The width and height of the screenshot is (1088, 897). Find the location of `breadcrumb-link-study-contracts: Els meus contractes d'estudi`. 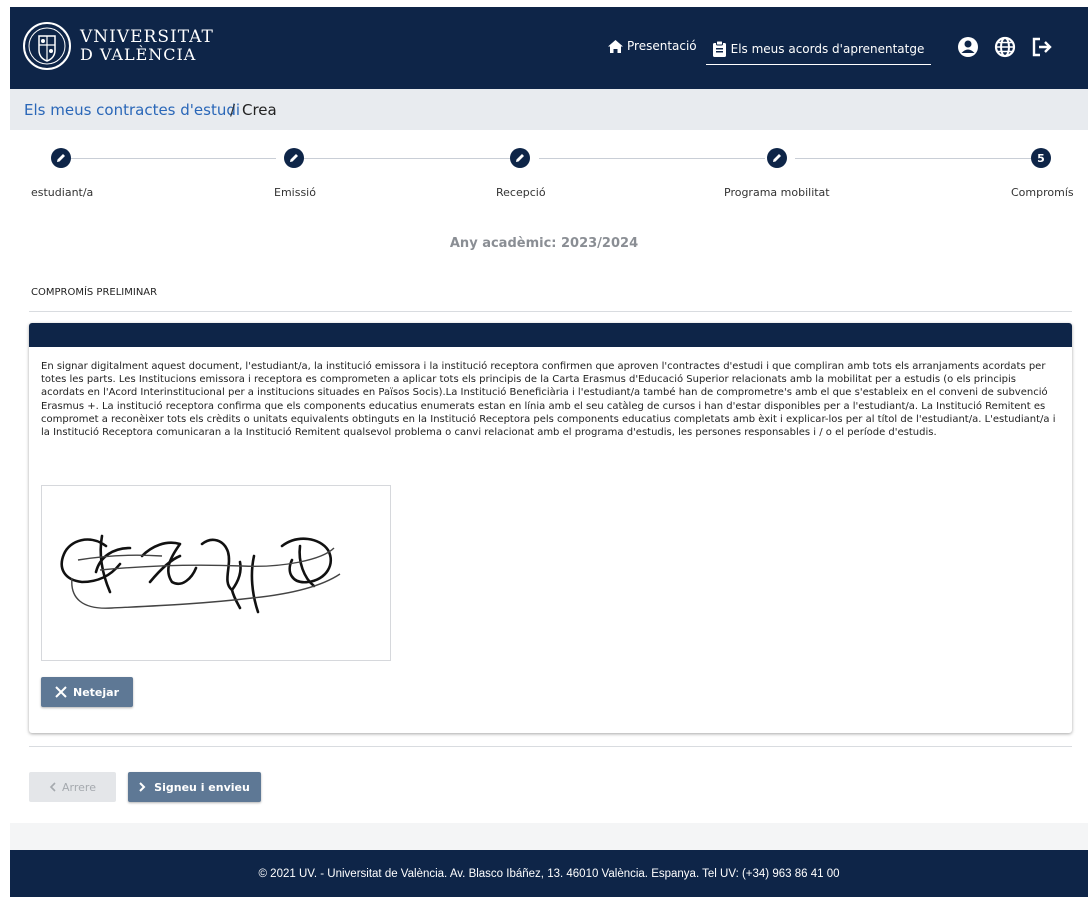

breadcrumb-link-study-contracts: Els meus contractes d'estudi is located at coordinates (132, 110).